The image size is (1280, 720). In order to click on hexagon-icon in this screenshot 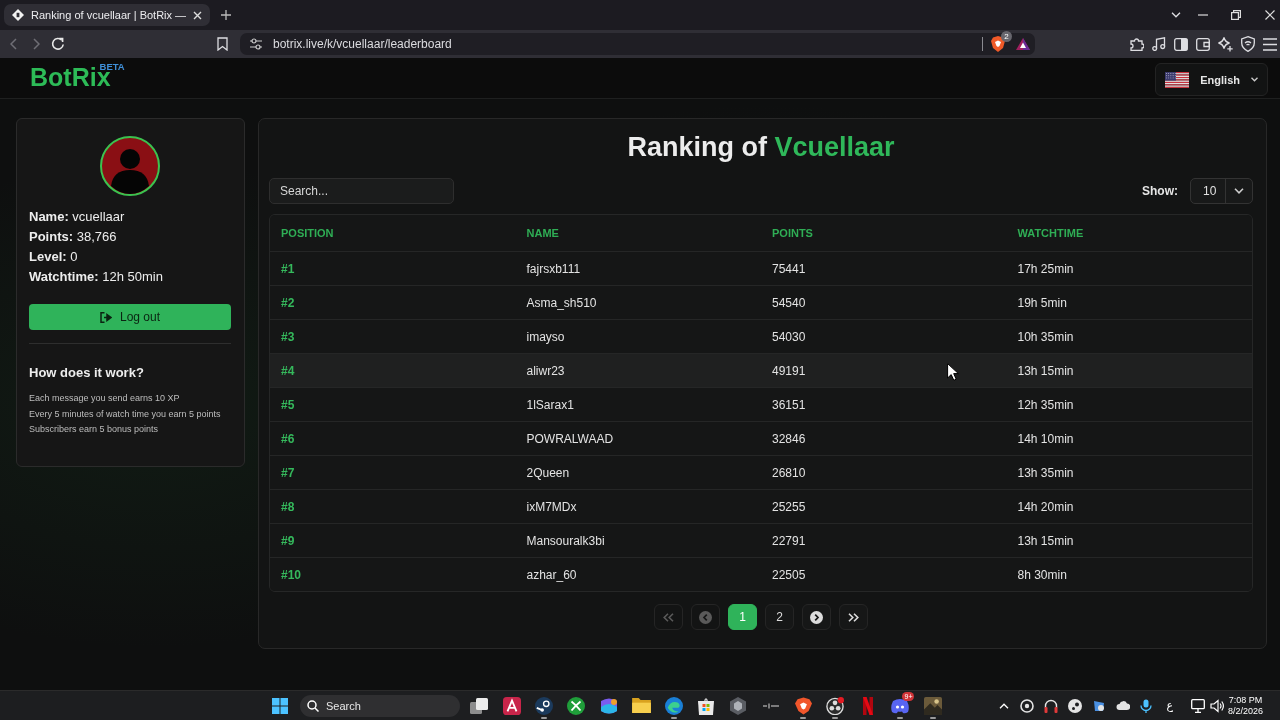, I will do `click(738, 705)`.